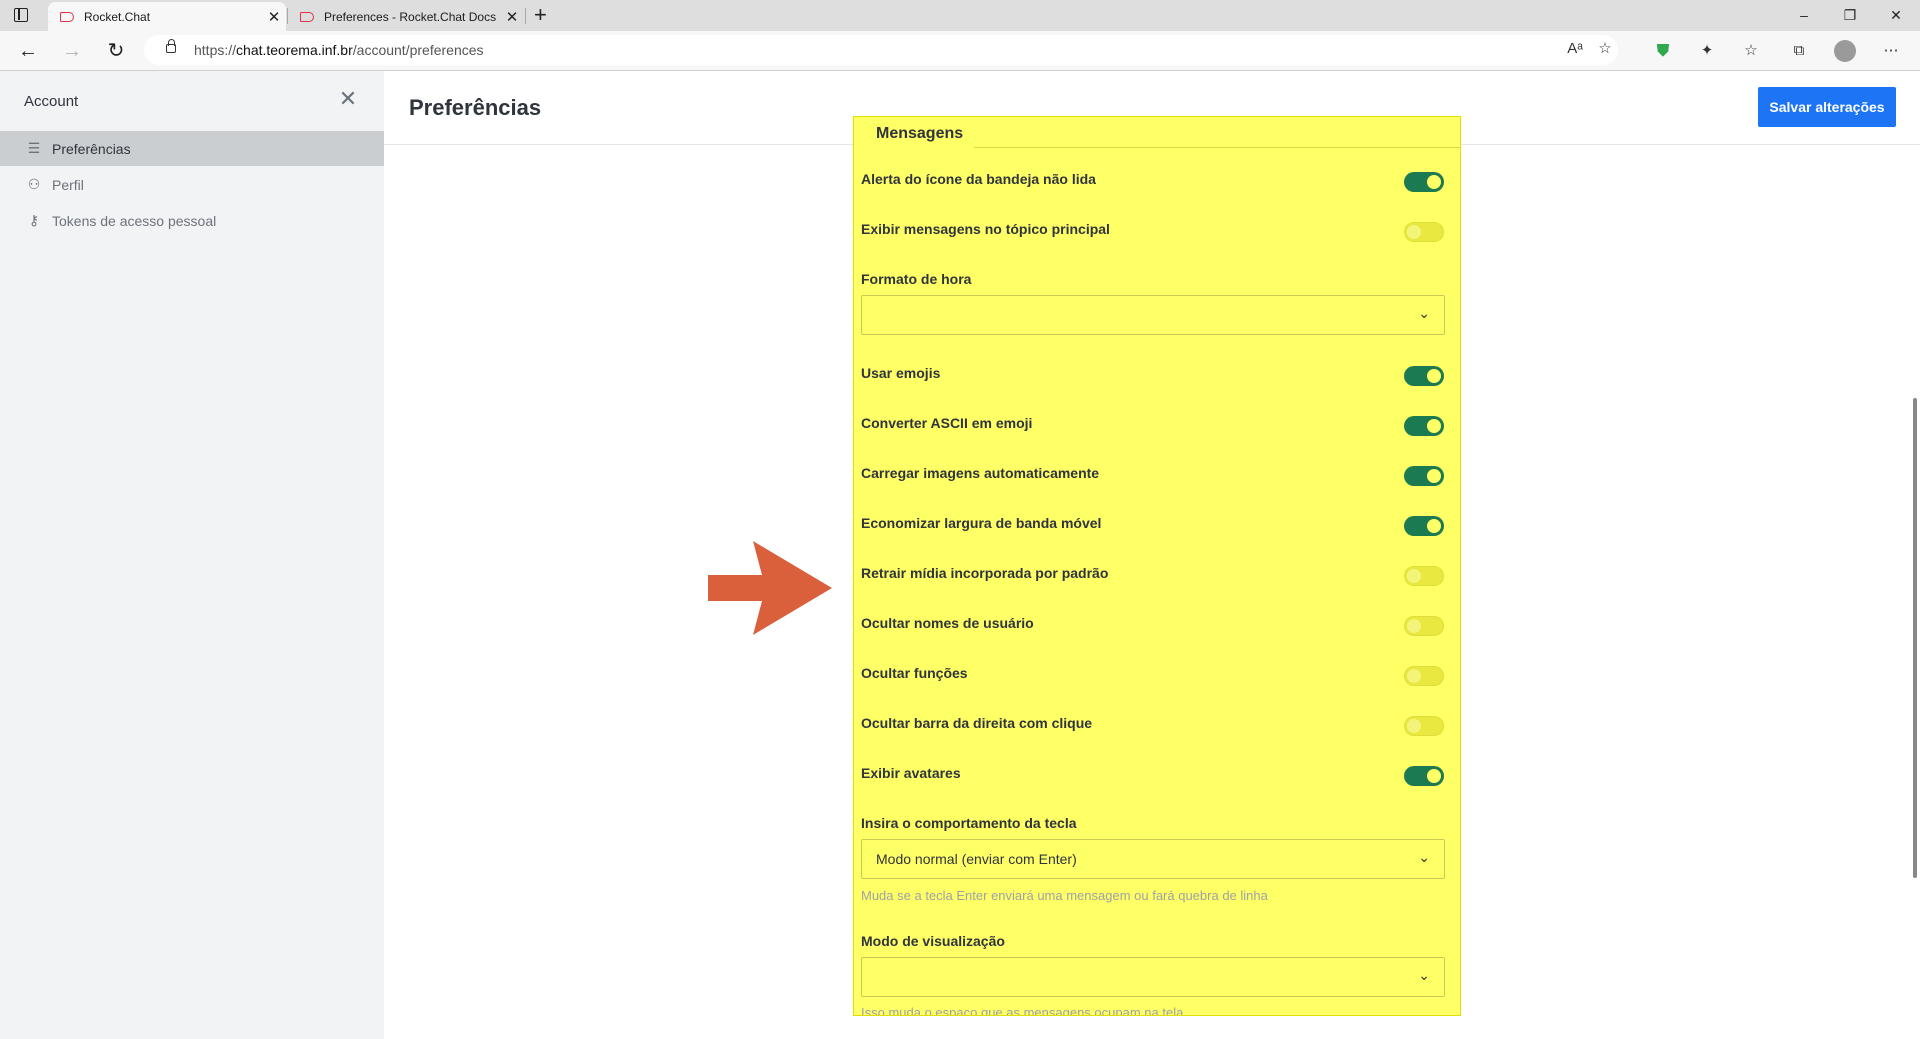  What do you see at coordinates (192, 184) in the screenshot?
I see `sidebar-item-perfil: ⚇ Perfil` at bounding box center [192, 184].